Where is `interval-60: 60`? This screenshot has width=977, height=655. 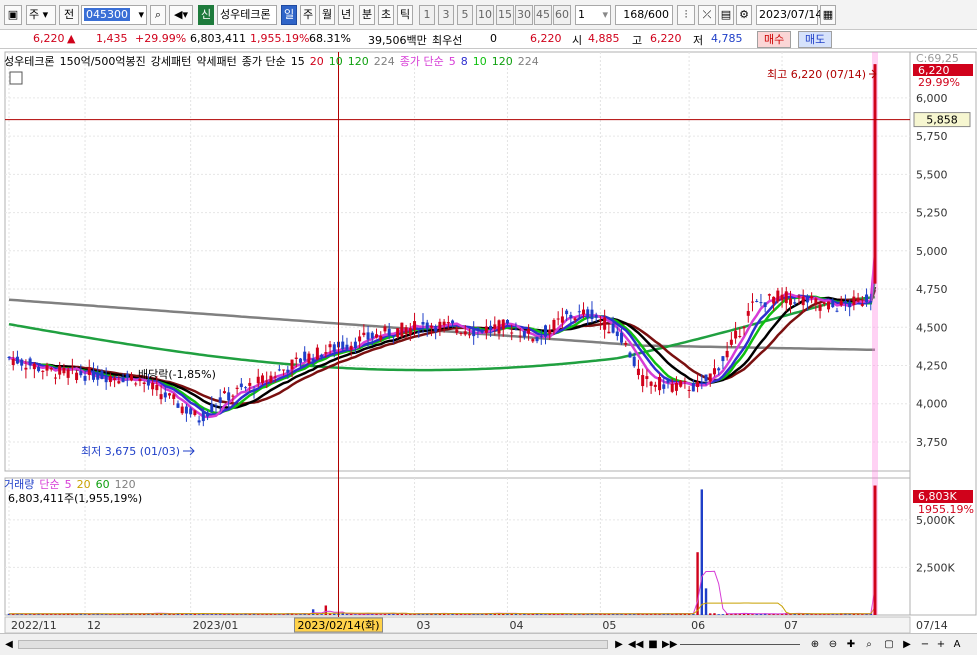
interval-60: 60 is located at coordinates (562, 15).